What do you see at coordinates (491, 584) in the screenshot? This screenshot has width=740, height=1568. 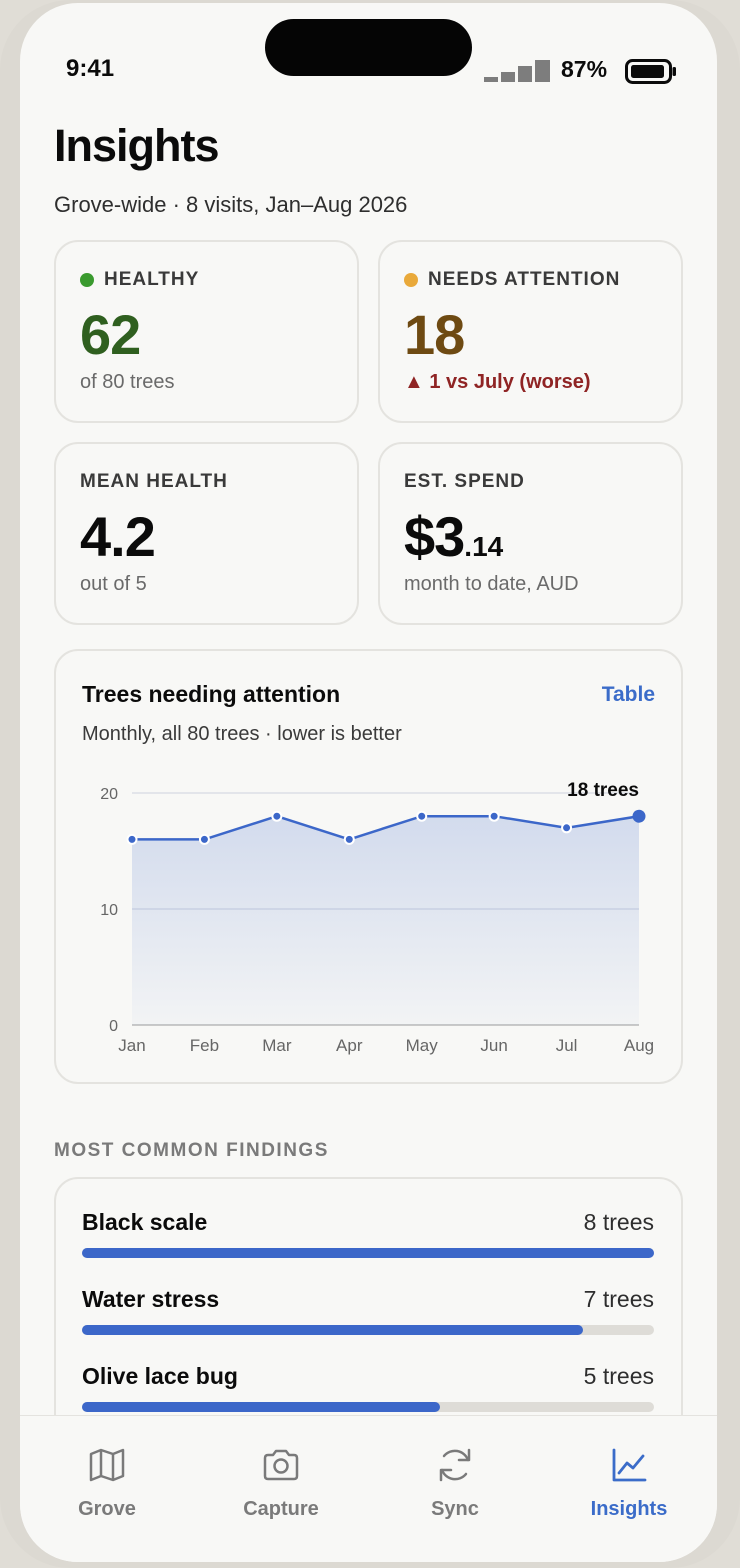 I see `est-spend-subtext: month to date, AUD` at bounding box center [491, 584].